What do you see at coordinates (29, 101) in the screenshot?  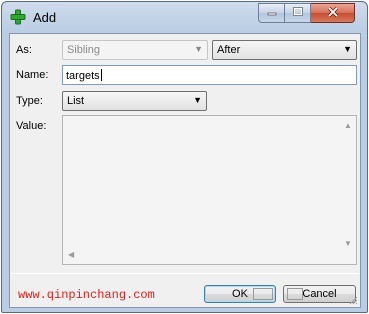 I see `type-label: Type:` at bounding box center [29, 101].